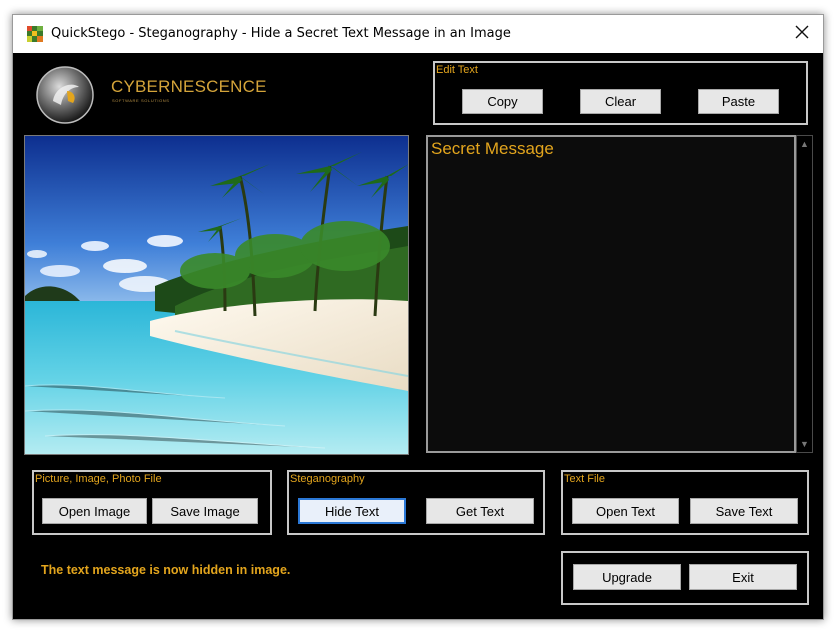  Describe the element at coordinates (502, 101) in the screenshot. I see `copy-button: Copy` at that location.